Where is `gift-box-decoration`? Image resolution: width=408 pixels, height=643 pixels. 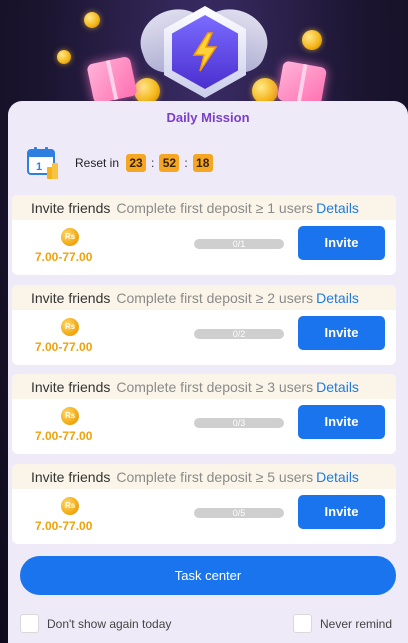
gift-box-decoration is located at coordinates (112, 80).